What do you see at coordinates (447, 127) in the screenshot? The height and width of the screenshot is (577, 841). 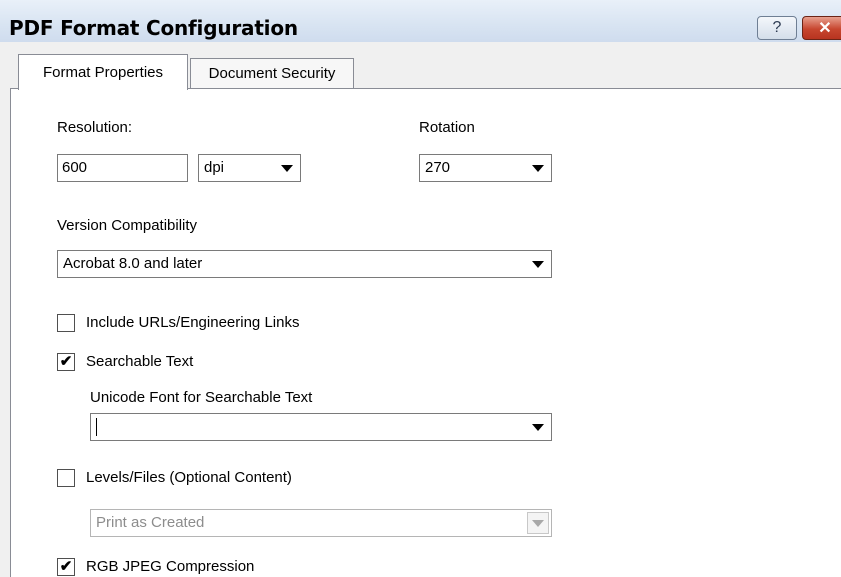 I see `rotation-label: Rotation` at bounding box center [447, 127].